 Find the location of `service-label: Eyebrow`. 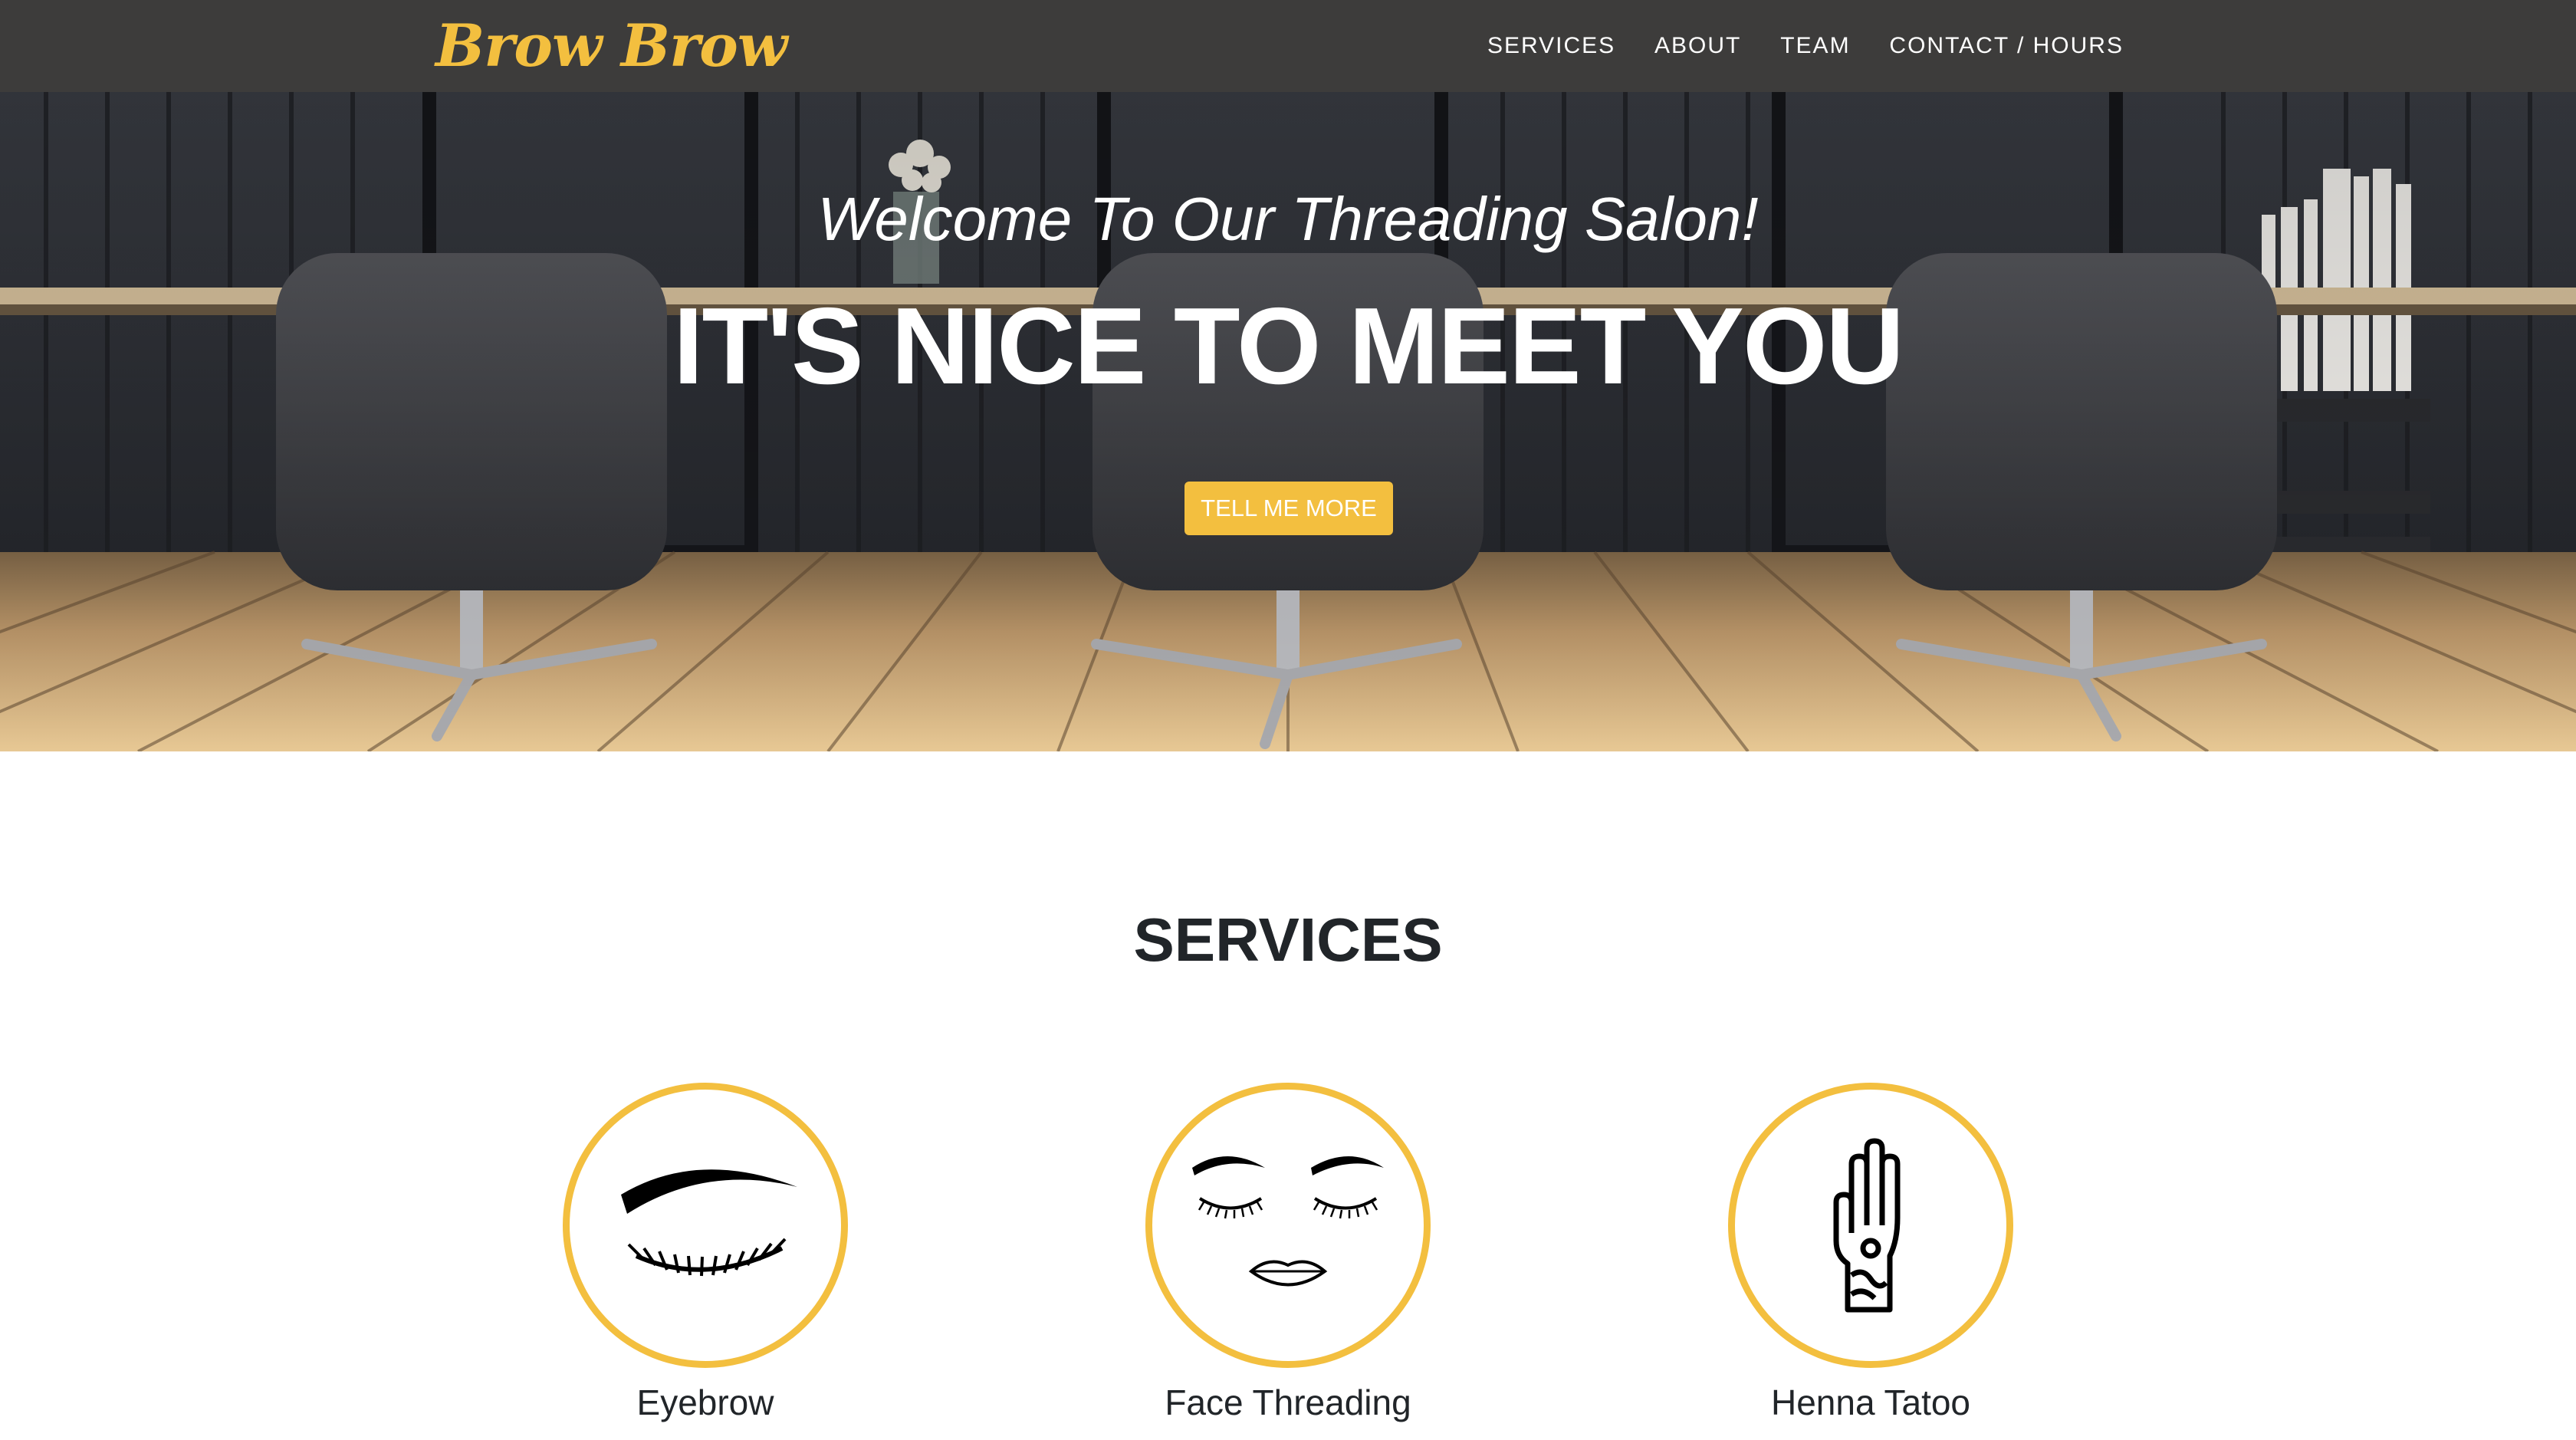

service-label: Eyebrow is located at coordinates (705, 1402).